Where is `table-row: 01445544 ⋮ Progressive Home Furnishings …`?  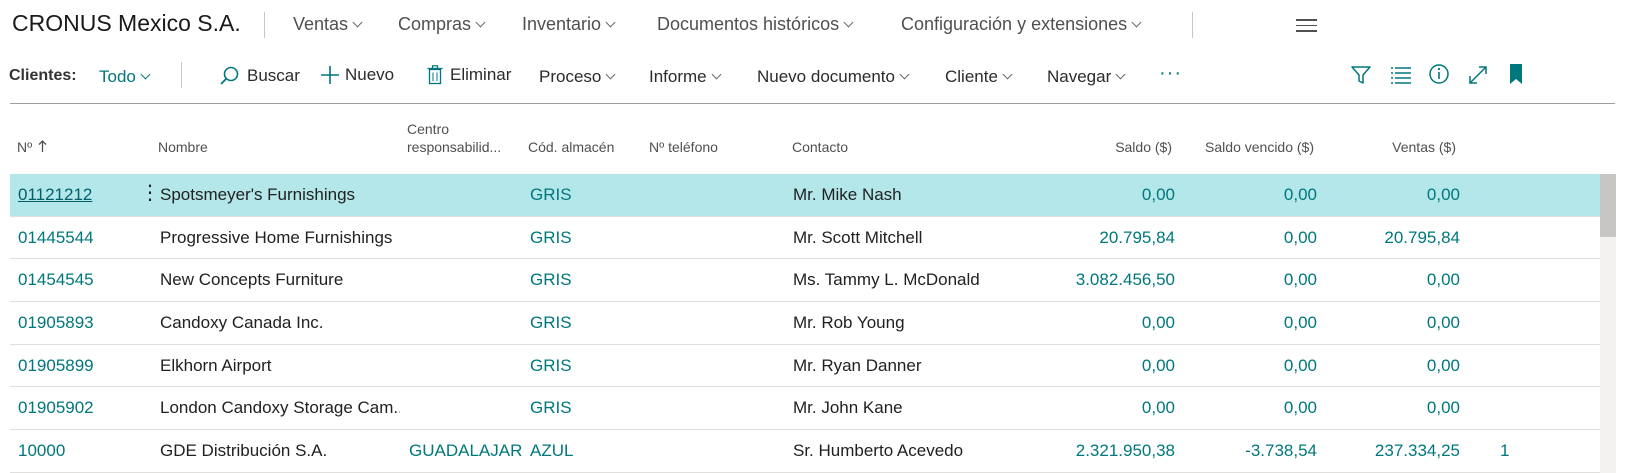
table-row: 01445544 ⋮ Progressive Home Furnishings … is located at coordinates (805, 238).